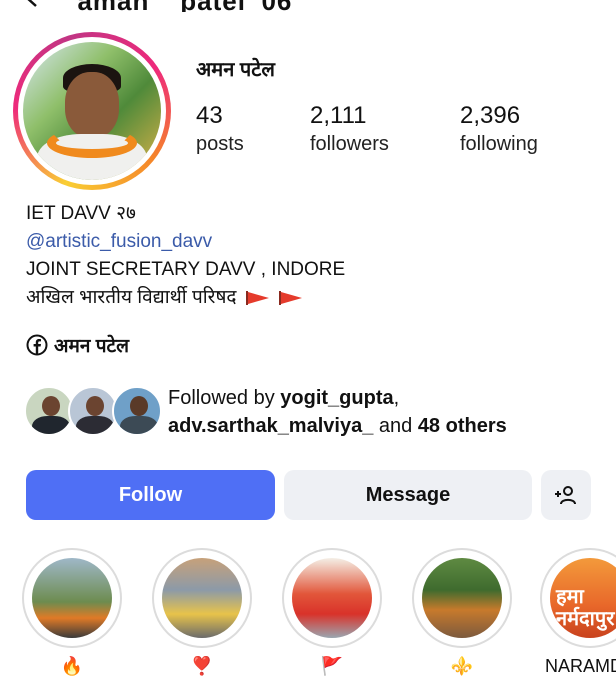 Image resolution: width=616 pixels, height=678 pixels. Describe the element at coordinates (462, 426) in the screenshot. I see `followed-by-others: 48 others` at that location.